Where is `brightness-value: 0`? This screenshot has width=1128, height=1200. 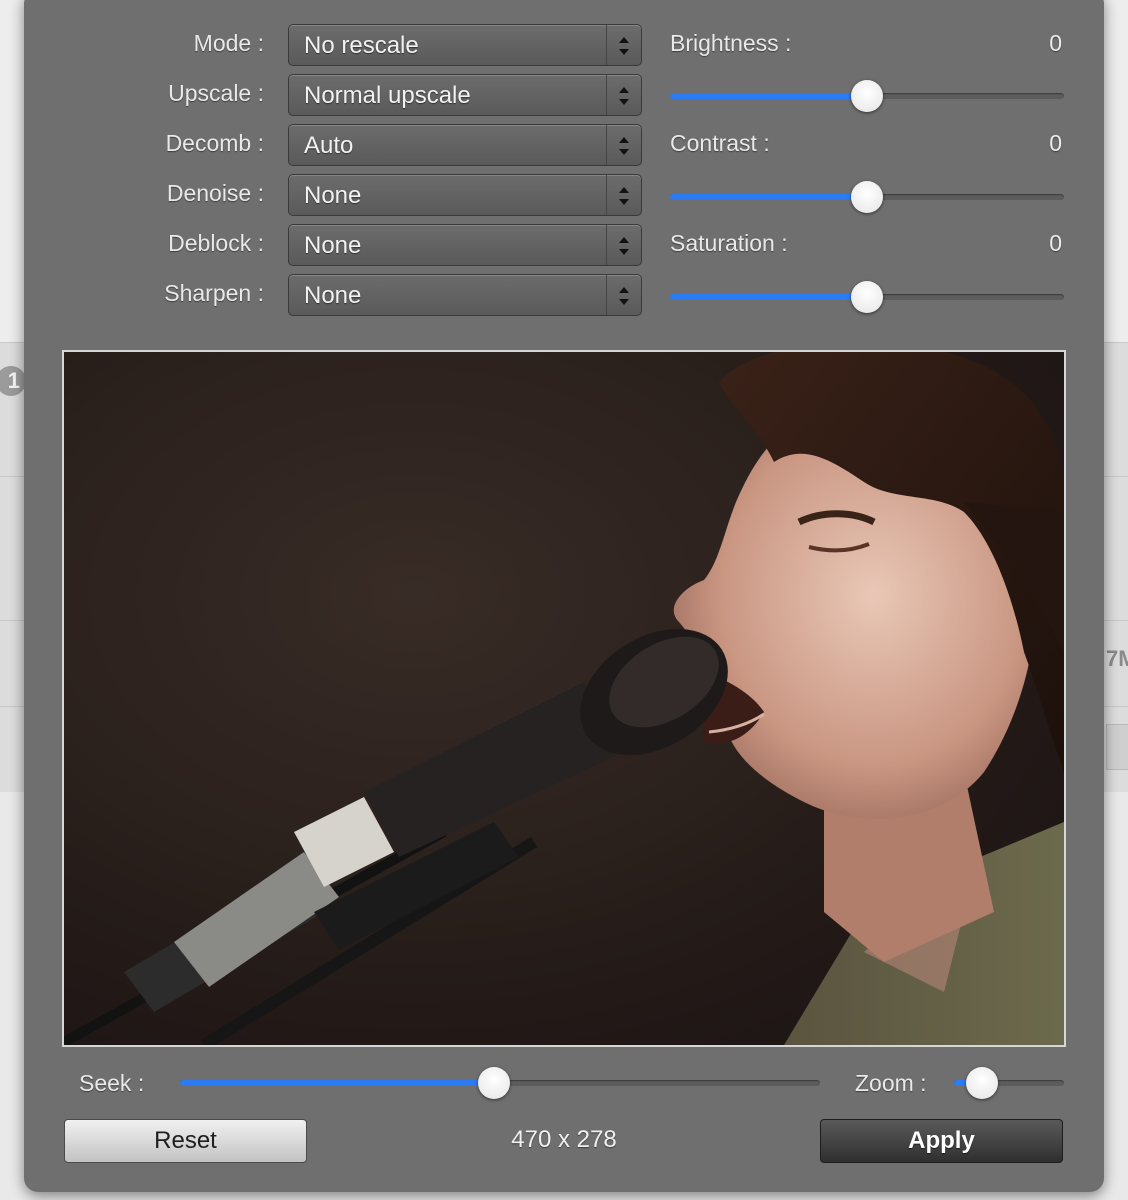 brightness-value: 0 is located at coordinates (1055, 43).